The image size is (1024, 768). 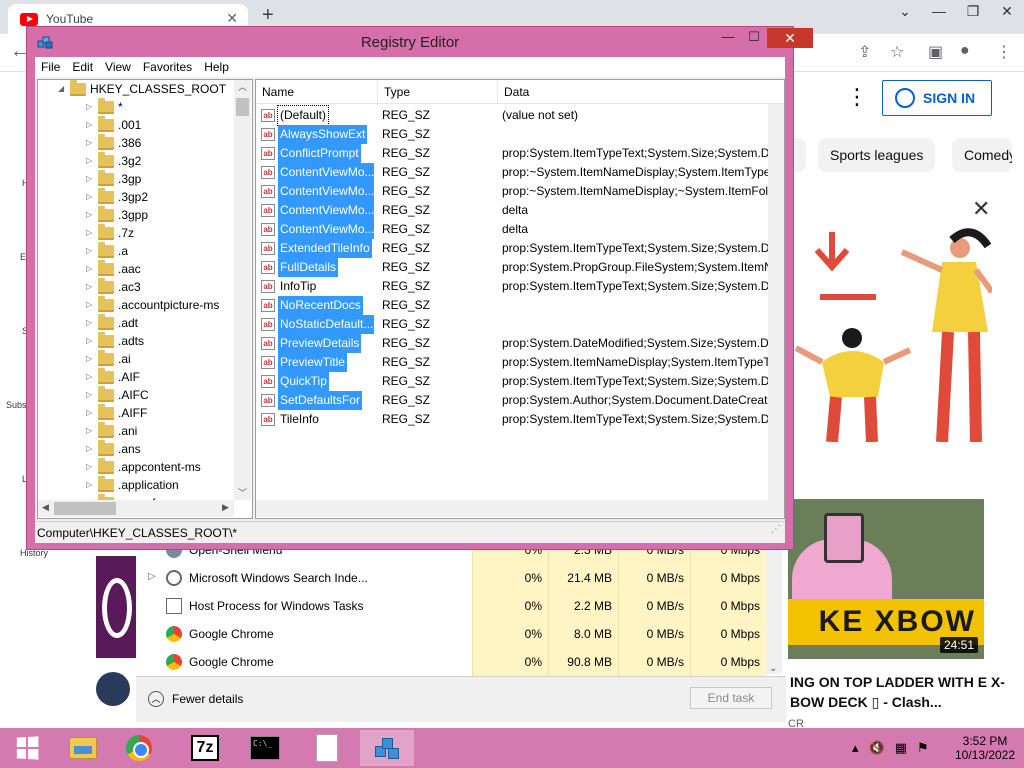 What do you see at coordinates (205, 748) in the screenshot?
I see `taskbar-7zip: 7z` at bounding box center [205, 748].